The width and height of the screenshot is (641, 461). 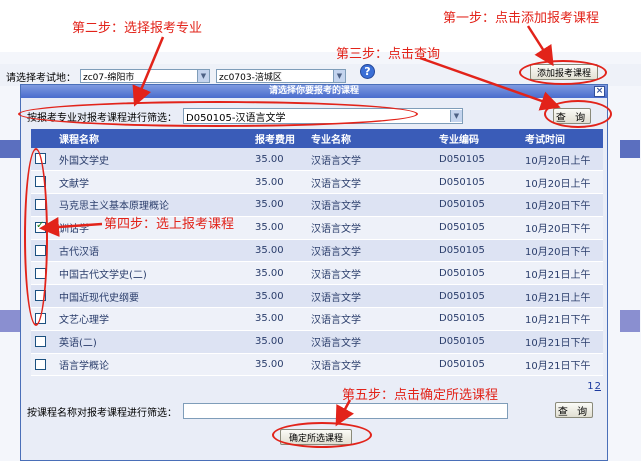 I want to click on help-icon: ?, so click(x=367, y=71).